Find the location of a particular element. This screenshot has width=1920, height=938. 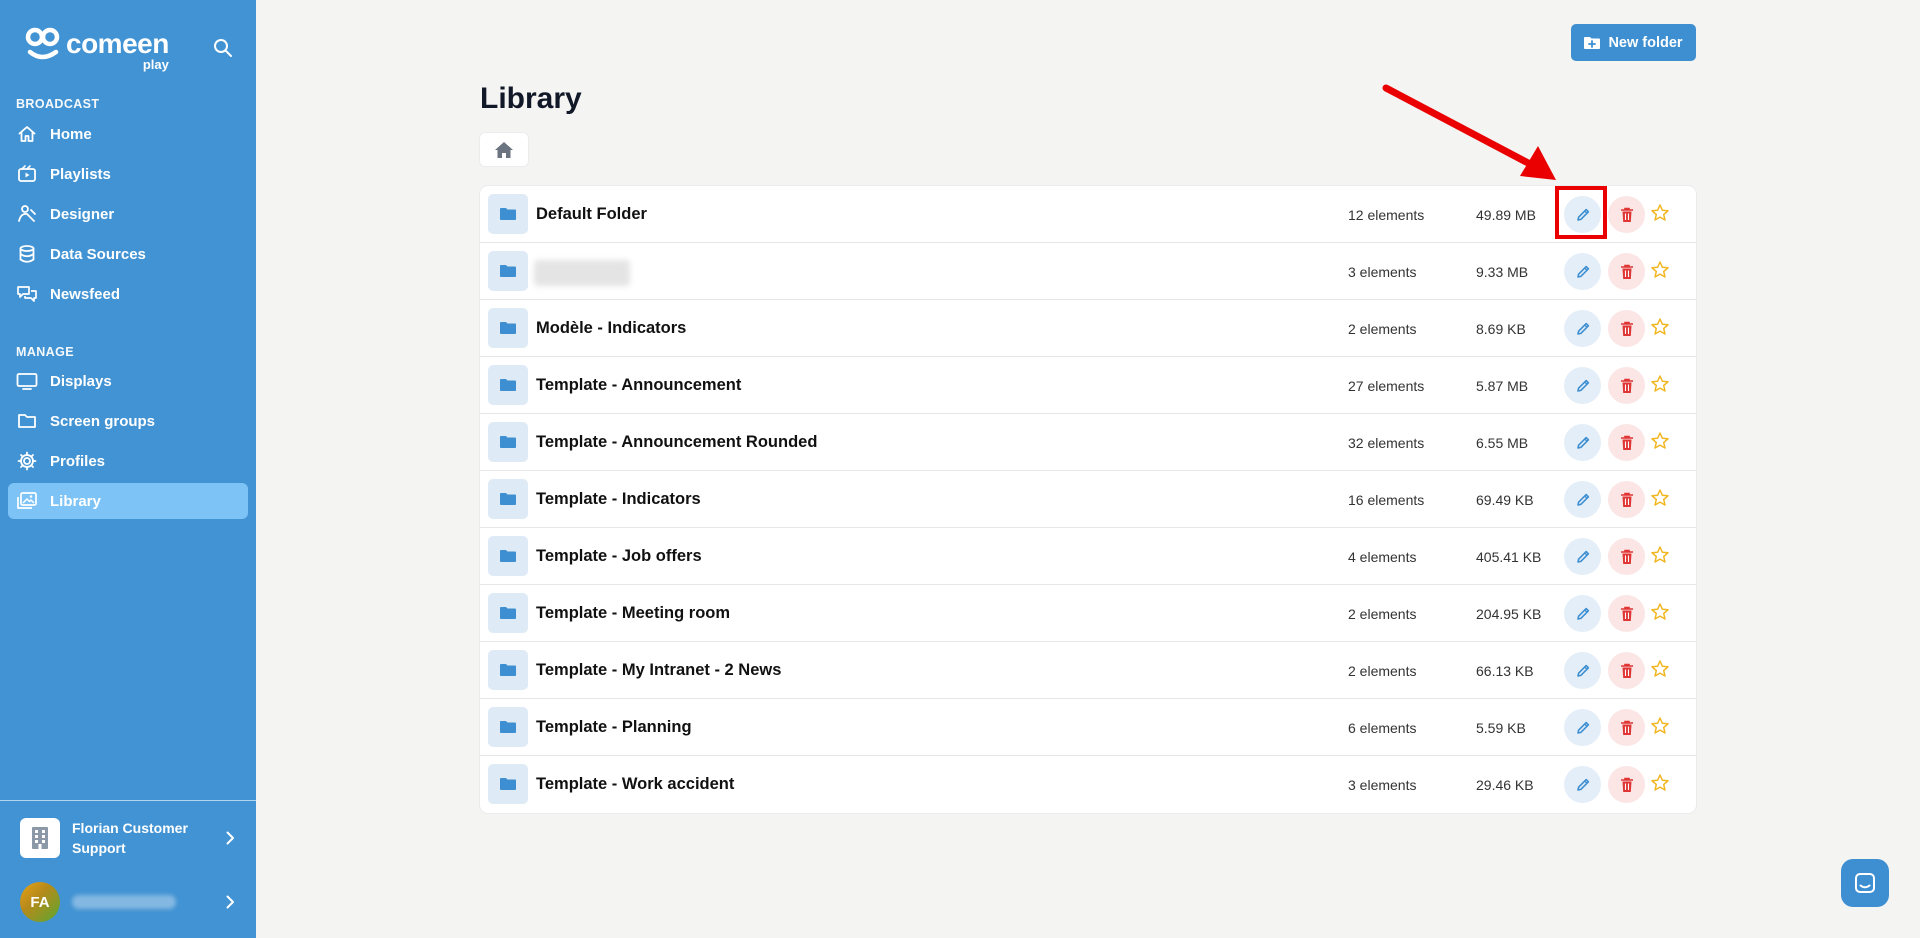

comeen-logo-icon is located at coordinates (42, 43).